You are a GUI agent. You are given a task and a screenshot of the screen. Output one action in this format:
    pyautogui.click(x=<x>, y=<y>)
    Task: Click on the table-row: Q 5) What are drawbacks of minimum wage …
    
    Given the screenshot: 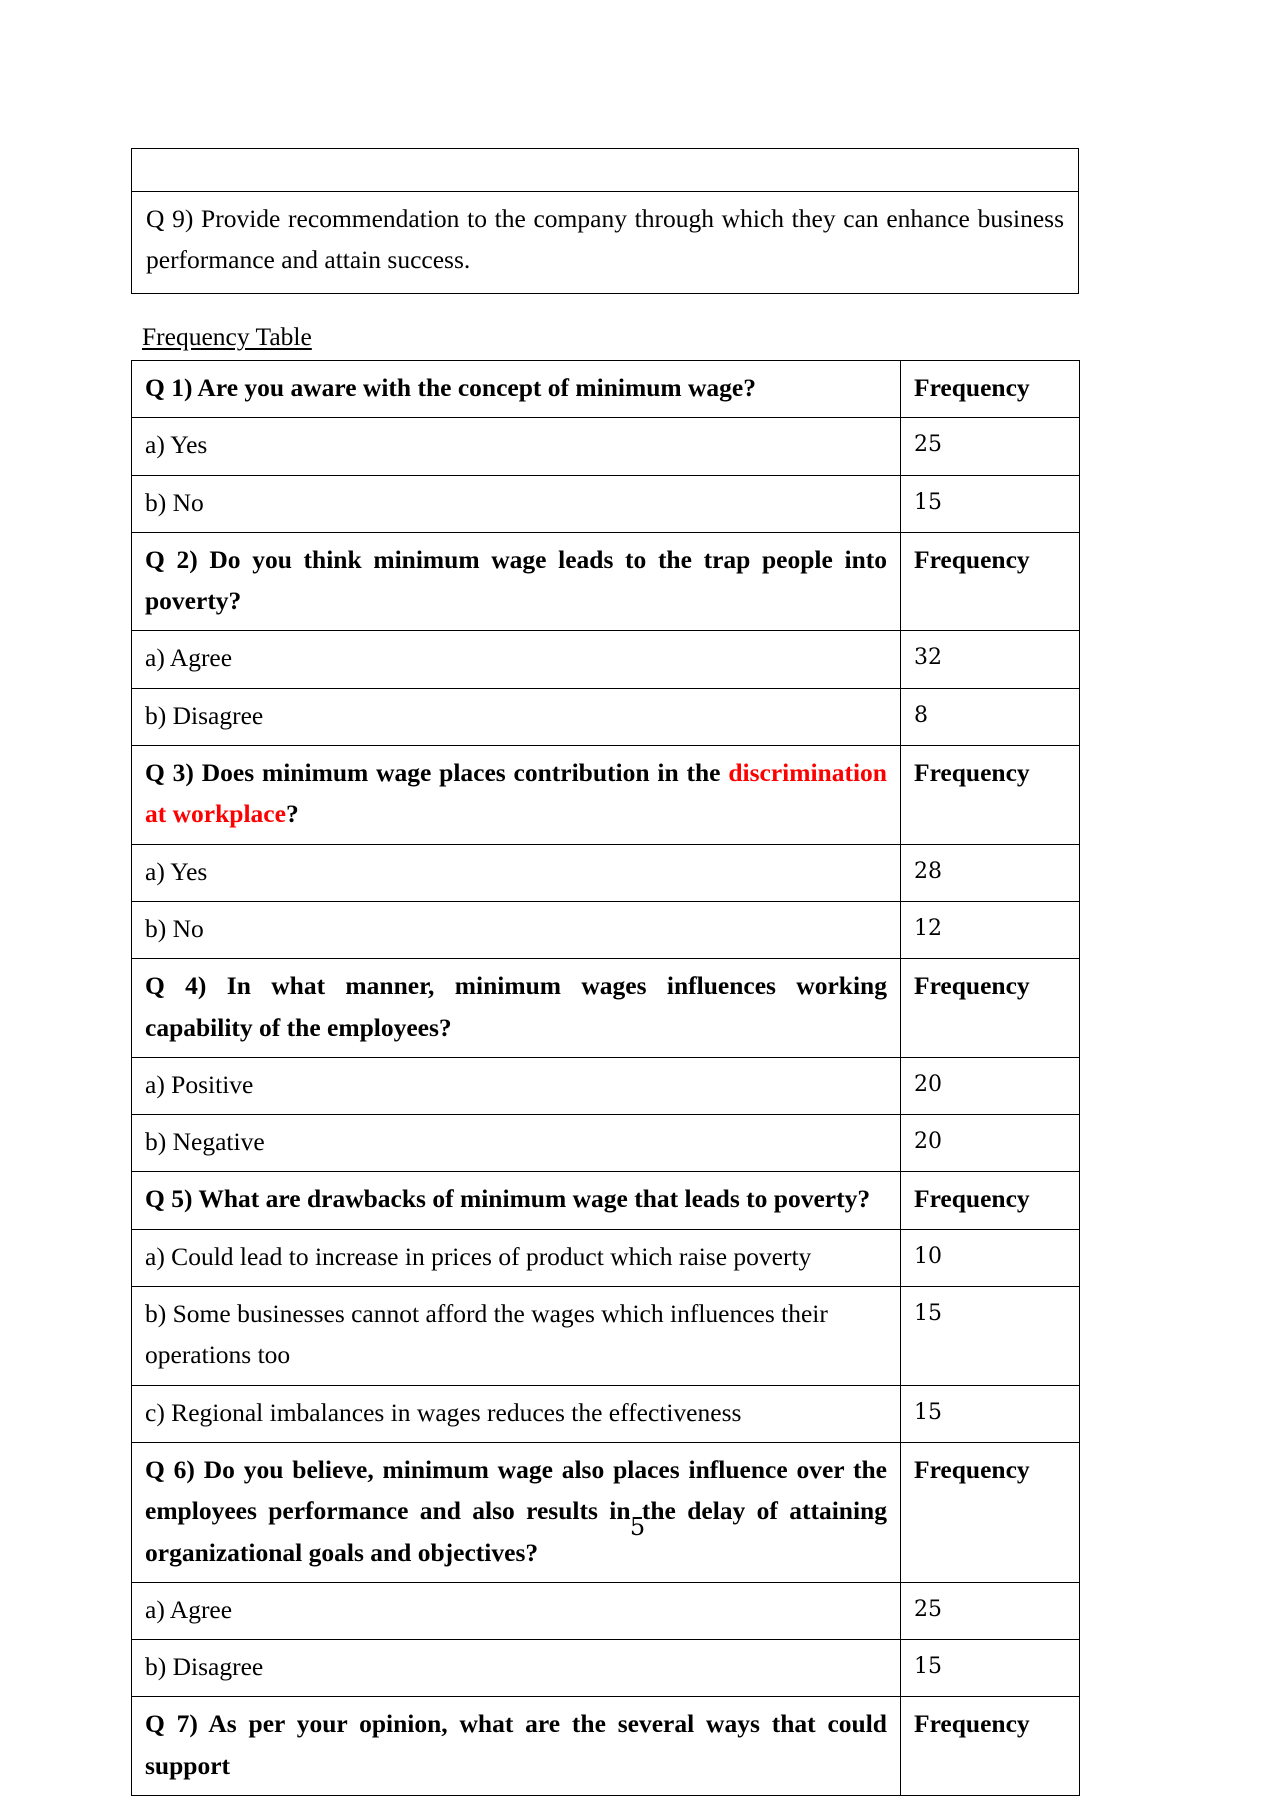 What is the action you would take?
    pyautogui.click(x=605, y=1200)
    